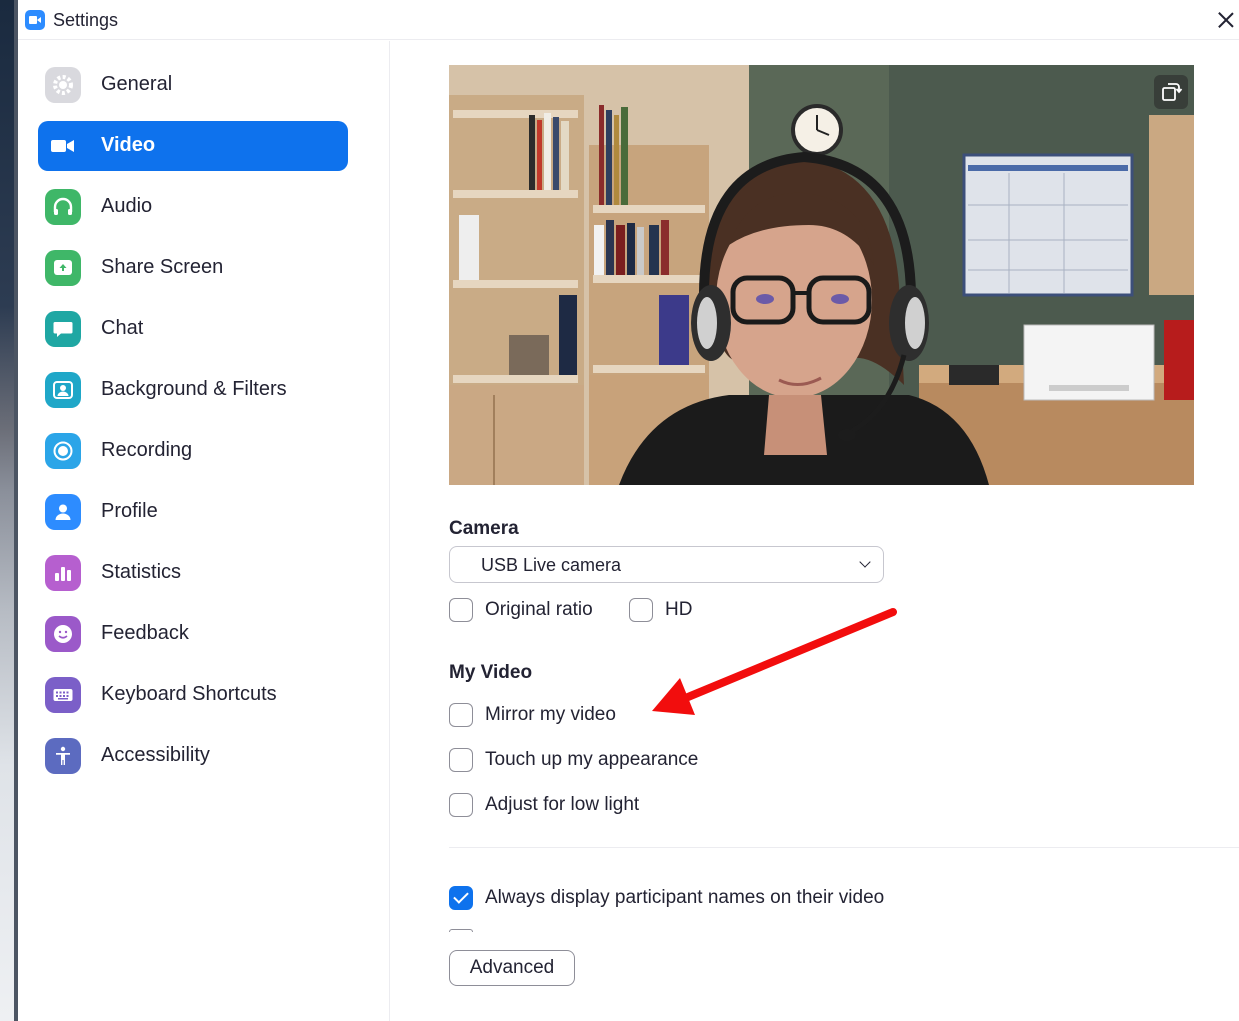  What do you see at coordinates (137, 84) in the screenshot?
I see `sidebar-item-label: General` at bounding box center [137, 84].